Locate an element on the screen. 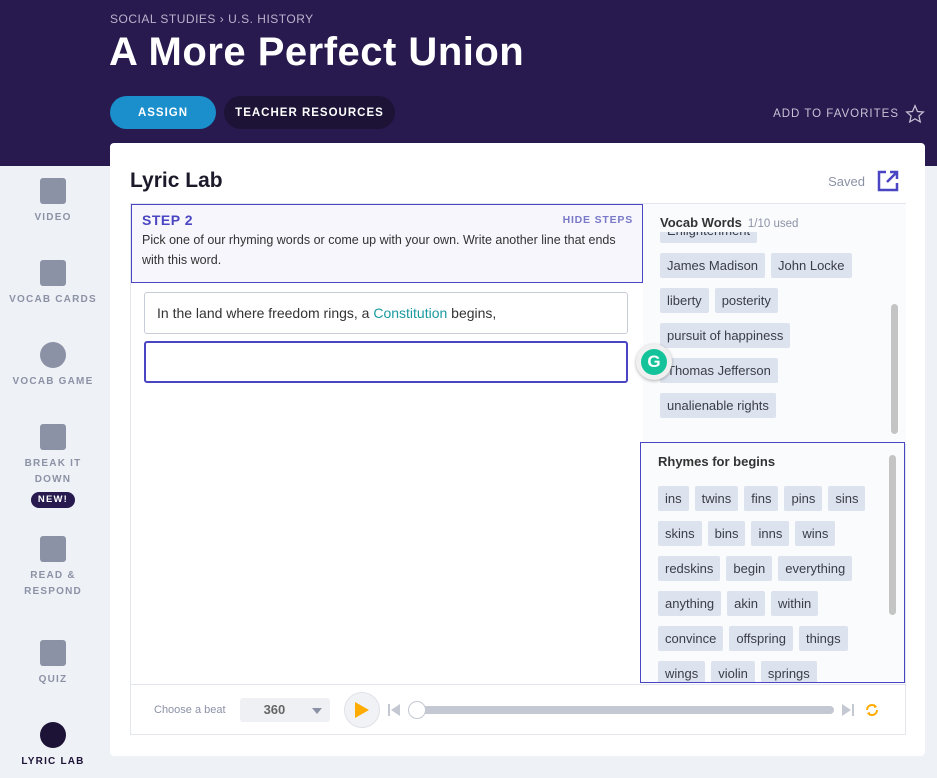 This screenshot has width=937, height=778. rhymes-label: Rhymes for is located at coordinates (694, 461).